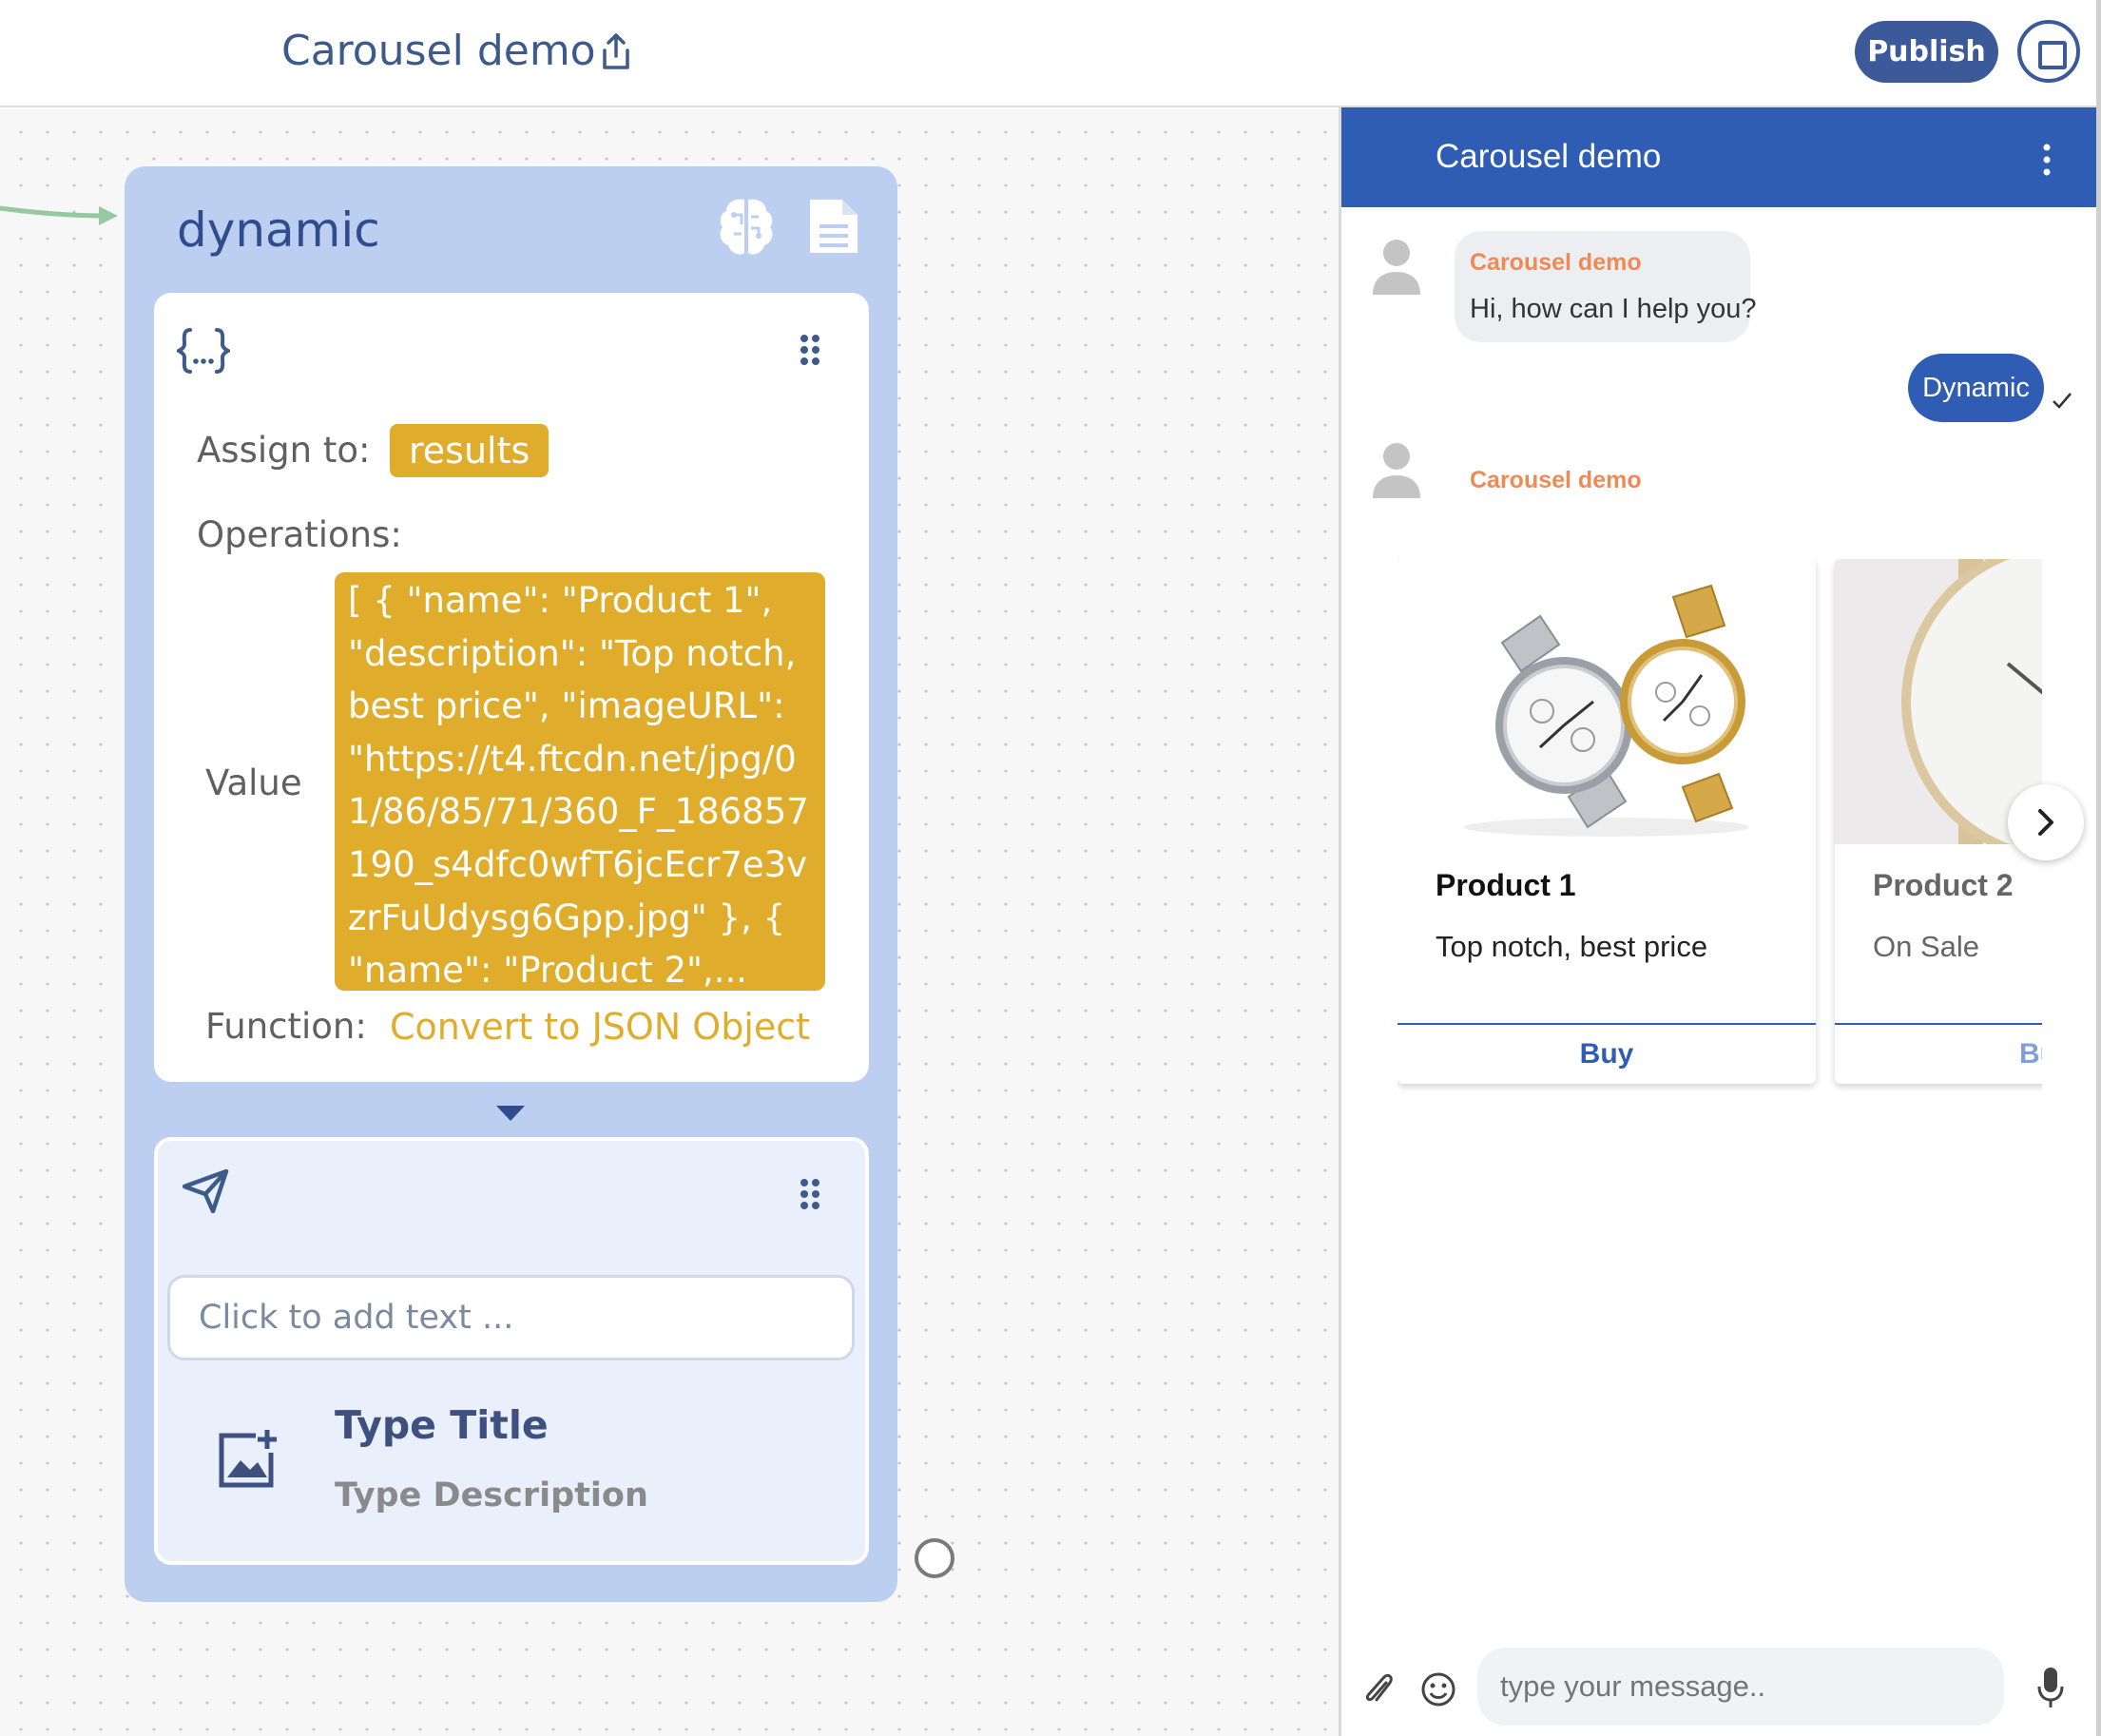 The width and height of the screenshot is (2101, 1736). Describe the element at coordinates (1572, 947) in the screenshot. I see `product-description: Top notch, best price` at that location.